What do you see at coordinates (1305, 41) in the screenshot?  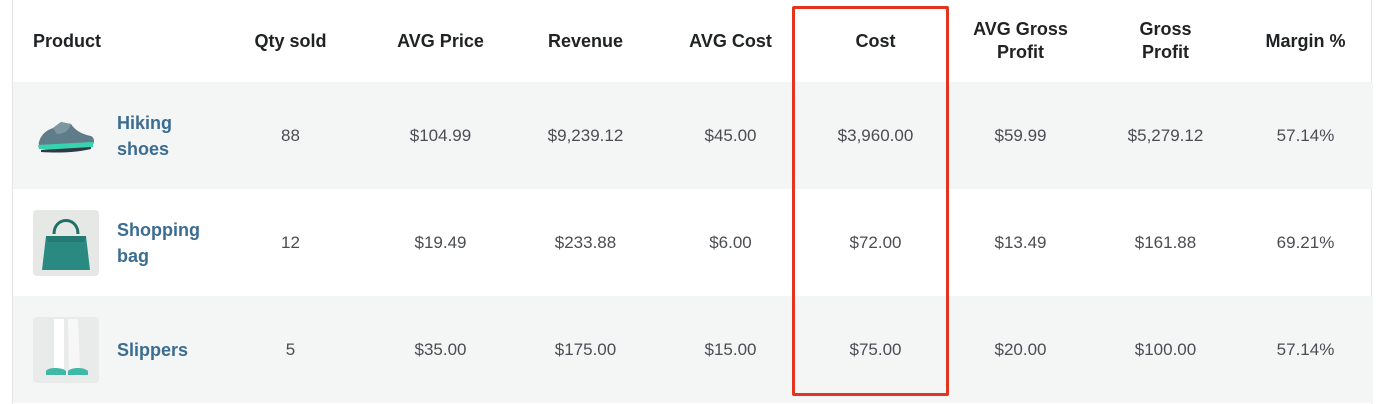 I see `header-margin: Margin %` at bounding box center [1305, 41].